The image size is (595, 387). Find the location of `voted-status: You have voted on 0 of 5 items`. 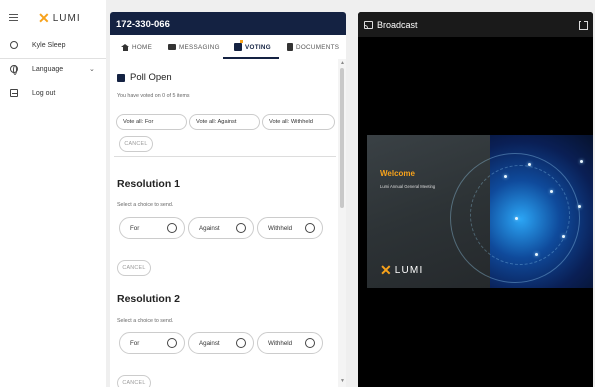

voted-status: You have voted on 0 of 5 items is located at coordinates (153, 96).